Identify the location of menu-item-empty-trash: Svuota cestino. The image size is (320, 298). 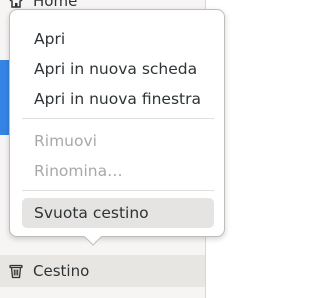
(118, 213).